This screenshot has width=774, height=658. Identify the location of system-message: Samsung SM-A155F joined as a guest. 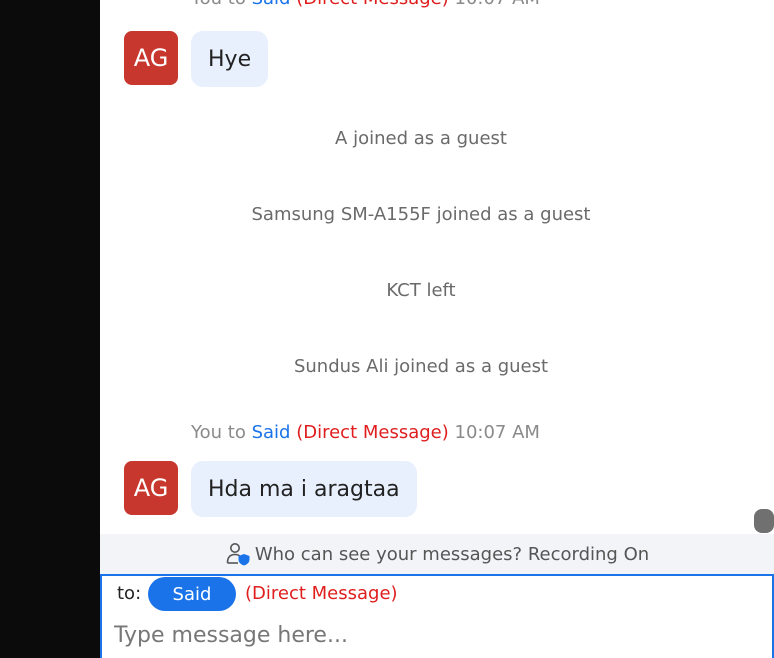
(421, 214).